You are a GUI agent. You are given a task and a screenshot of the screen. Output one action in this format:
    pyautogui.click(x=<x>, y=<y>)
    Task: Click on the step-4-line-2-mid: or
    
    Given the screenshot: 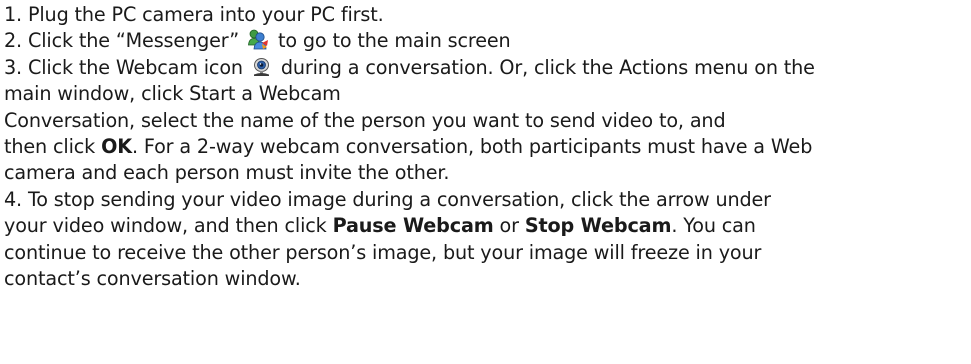 What is the action you would take?
    pyautogui.click(x=509, y=226)
    